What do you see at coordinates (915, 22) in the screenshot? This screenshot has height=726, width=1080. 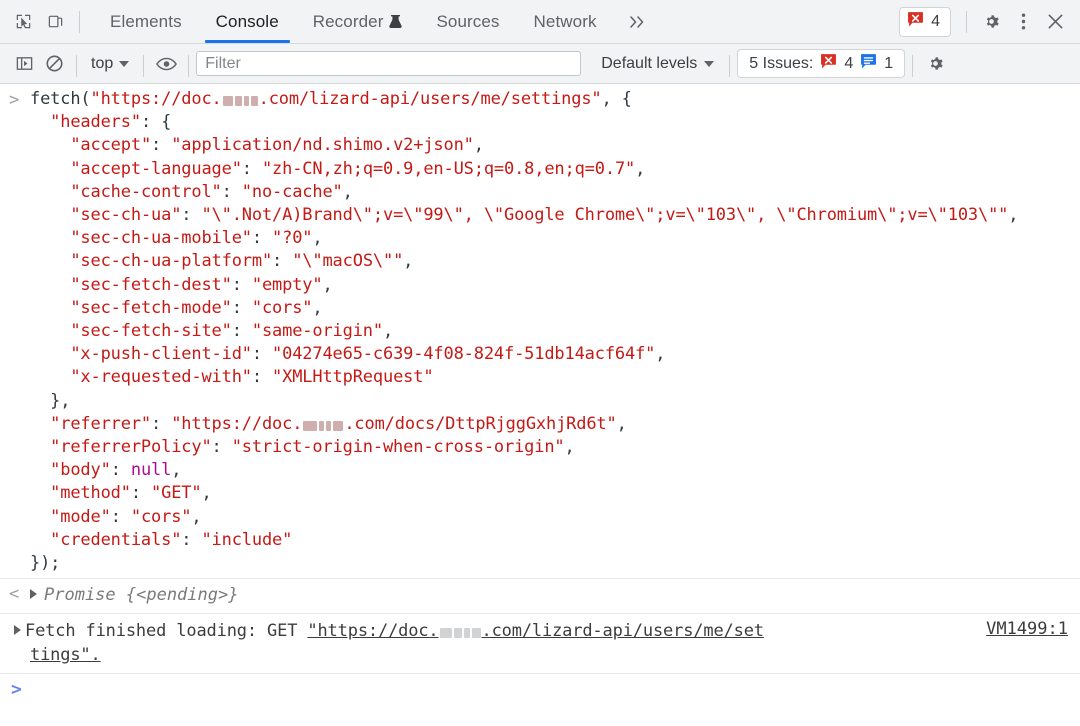 I see `error-icon` at bounding box center [915, 22].